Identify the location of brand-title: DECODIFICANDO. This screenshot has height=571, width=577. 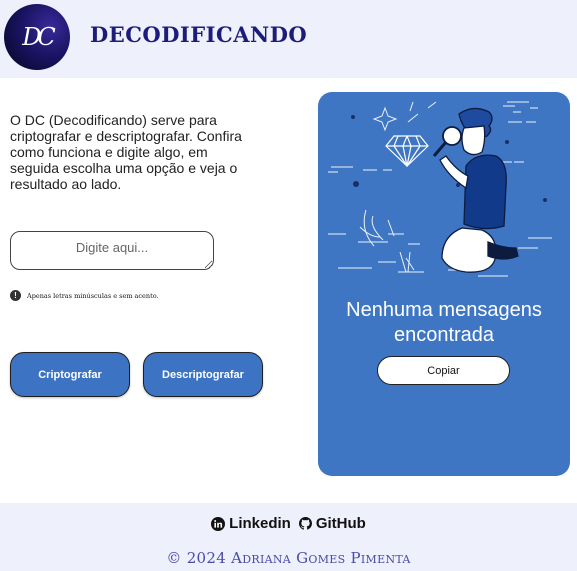
(199, 34).